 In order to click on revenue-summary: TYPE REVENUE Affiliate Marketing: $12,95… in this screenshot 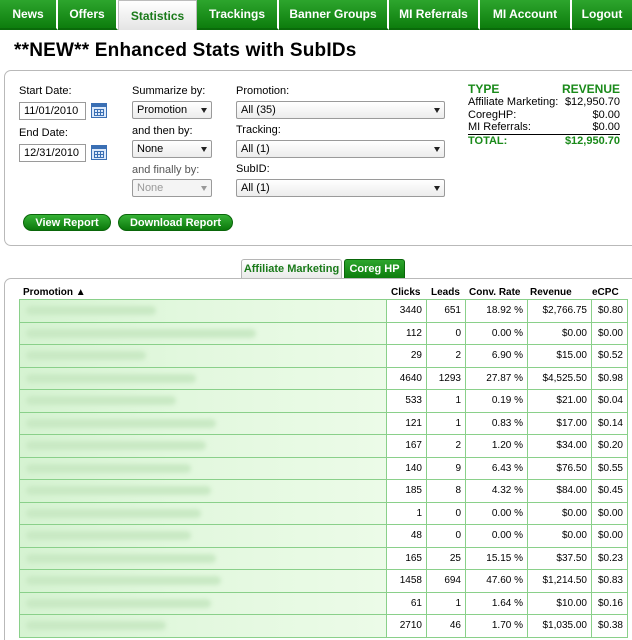, I will do `click(544, 114)`.